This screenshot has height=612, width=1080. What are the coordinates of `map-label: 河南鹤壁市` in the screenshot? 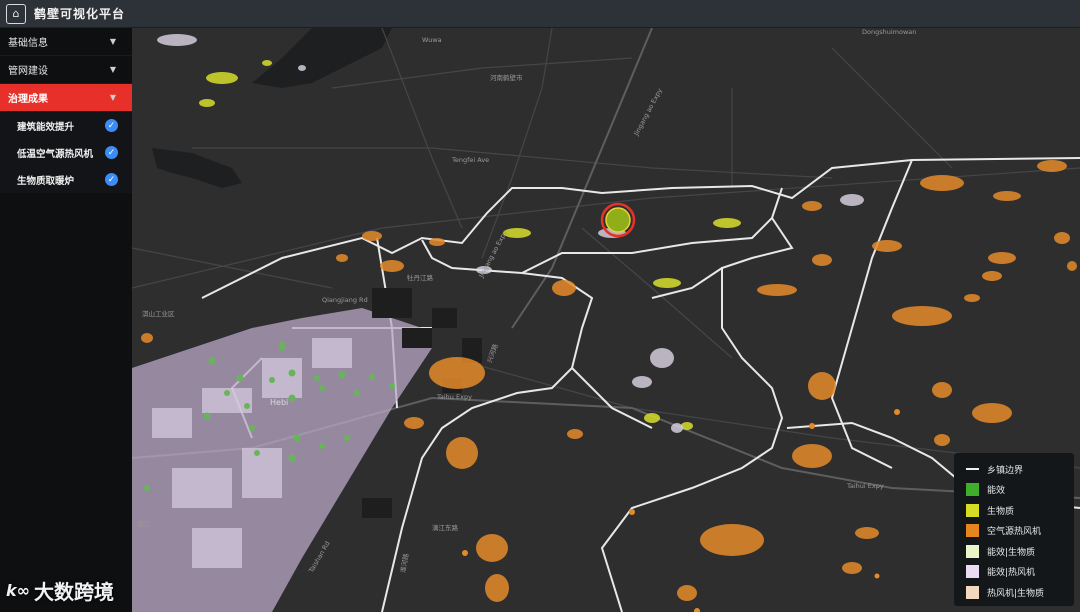 It's located at (506, 78).